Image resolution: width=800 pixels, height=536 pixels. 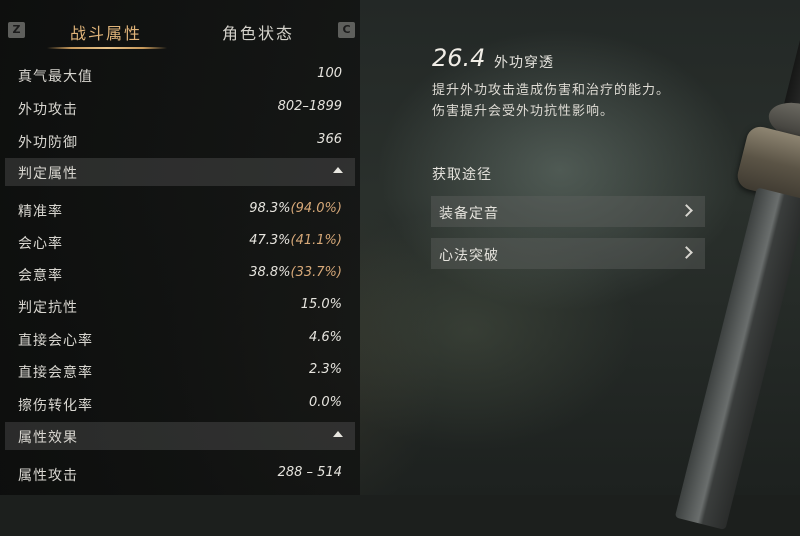 I want to click on stat-label: 属性攻击, so click(x=48, y=476).